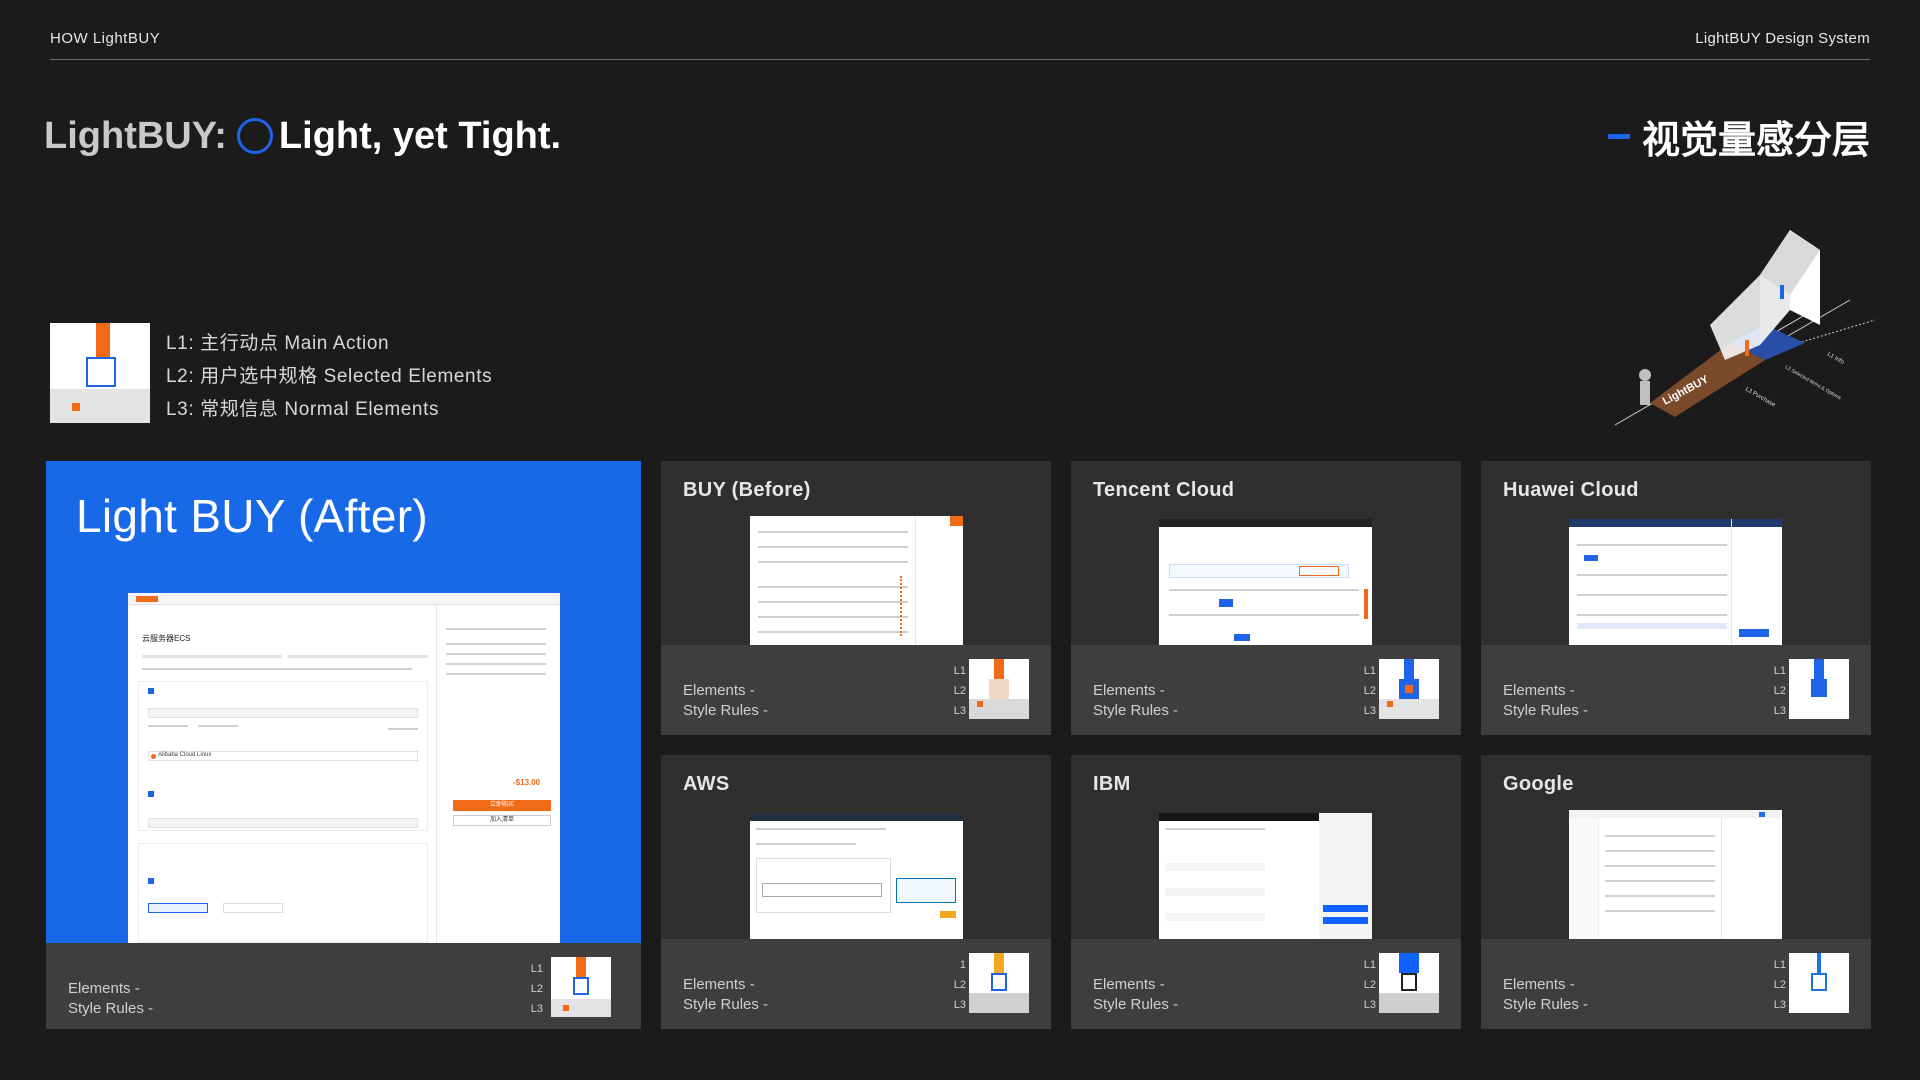  What do you see at coordinates (502, 820) in the screenshot?
I see `preview-cart-button: 加入清单` at bounding box center [502, 820].